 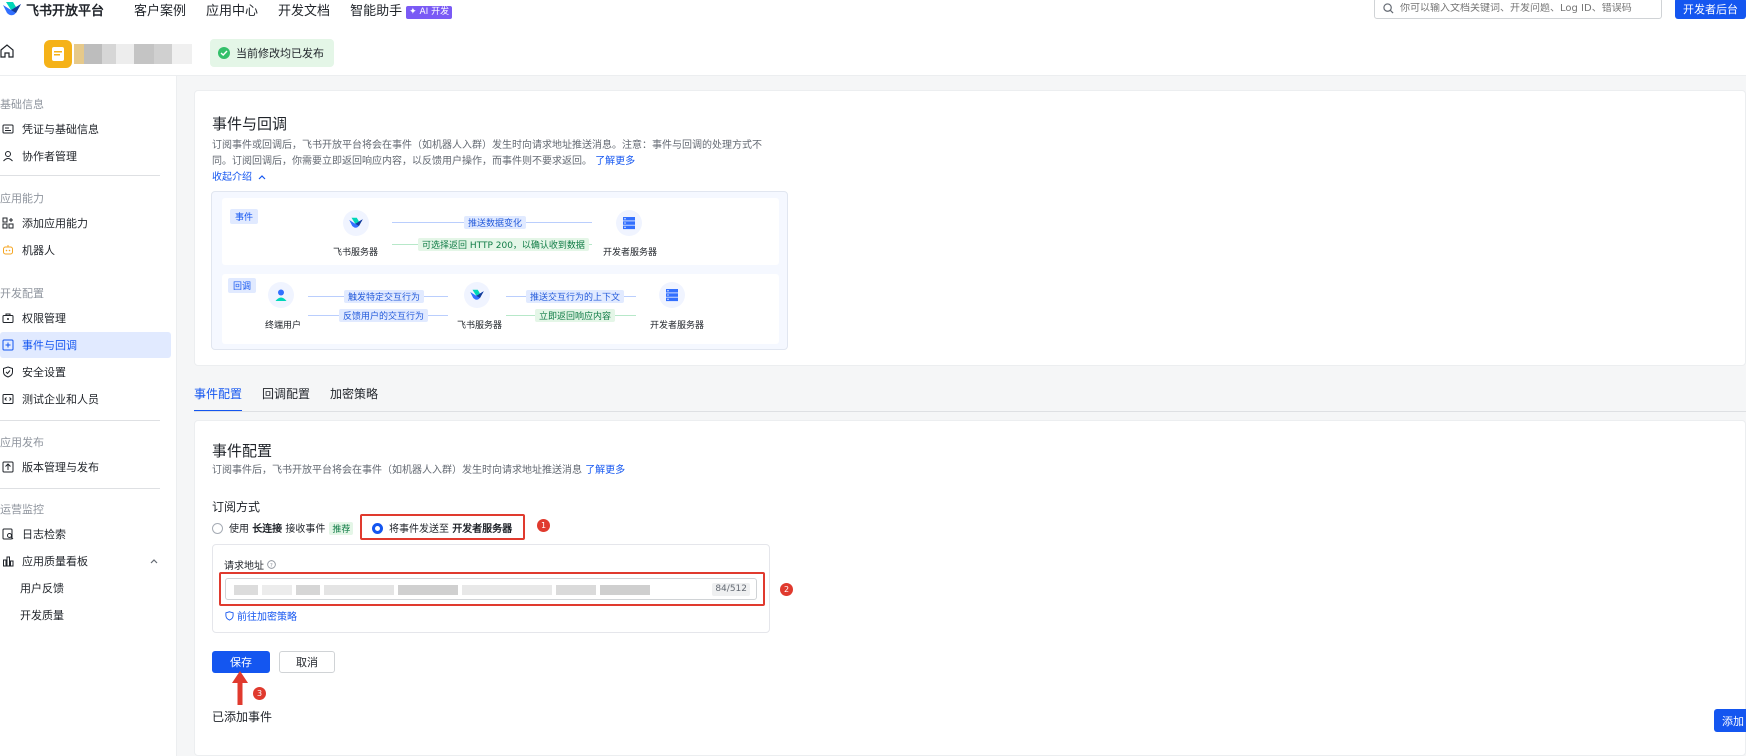 I want to click on tabs-divider, so click(x=970, y=411).